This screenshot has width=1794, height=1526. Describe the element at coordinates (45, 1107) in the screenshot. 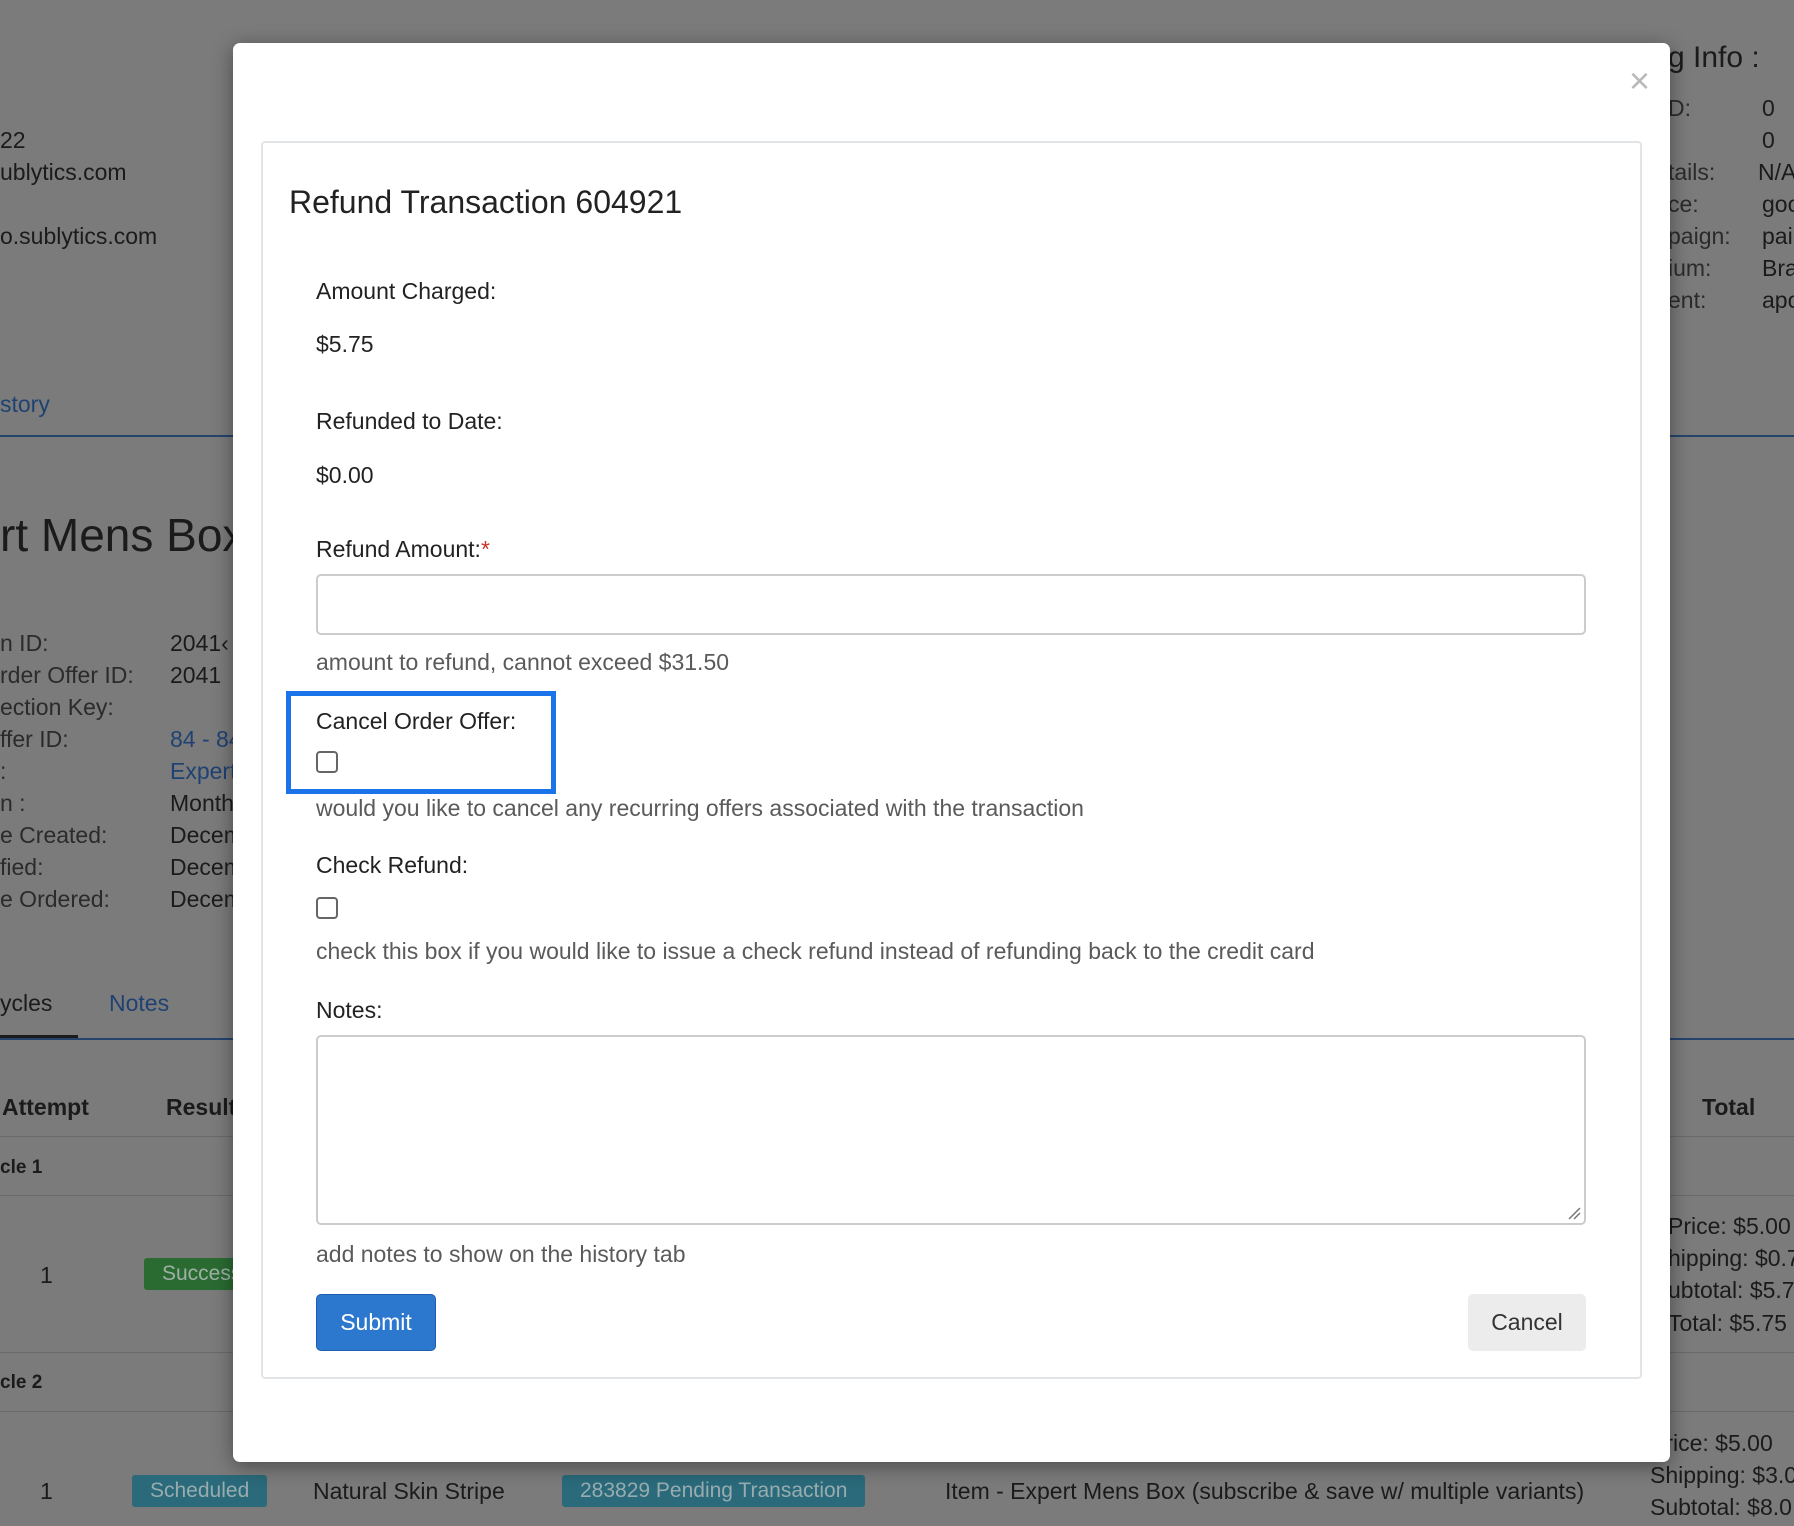

I see `col-attempt: Attempt` at that location.